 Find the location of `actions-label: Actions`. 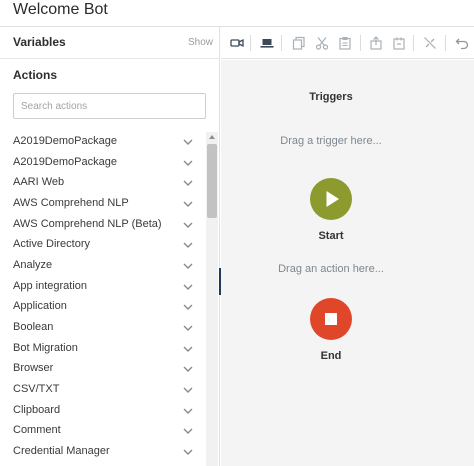

actions-label: Actions is located at coordinates (35, 75).